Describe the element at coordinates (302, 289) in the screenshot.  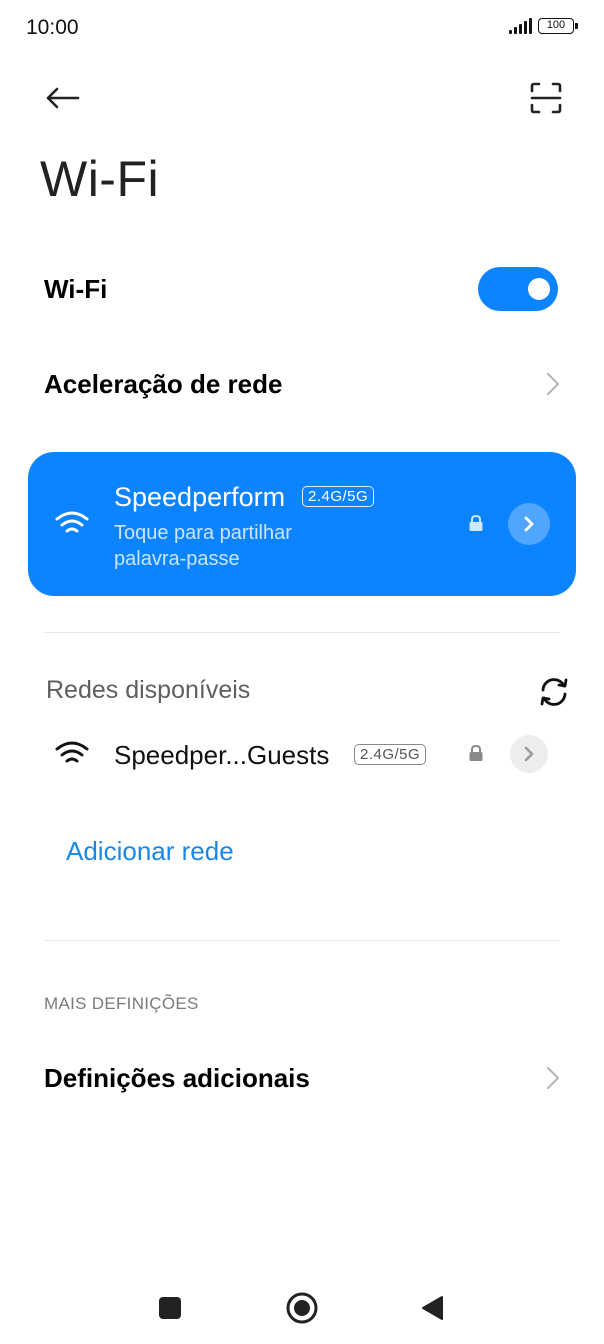
I see `wifi-toggle-row: Wi-Fi` at that location.